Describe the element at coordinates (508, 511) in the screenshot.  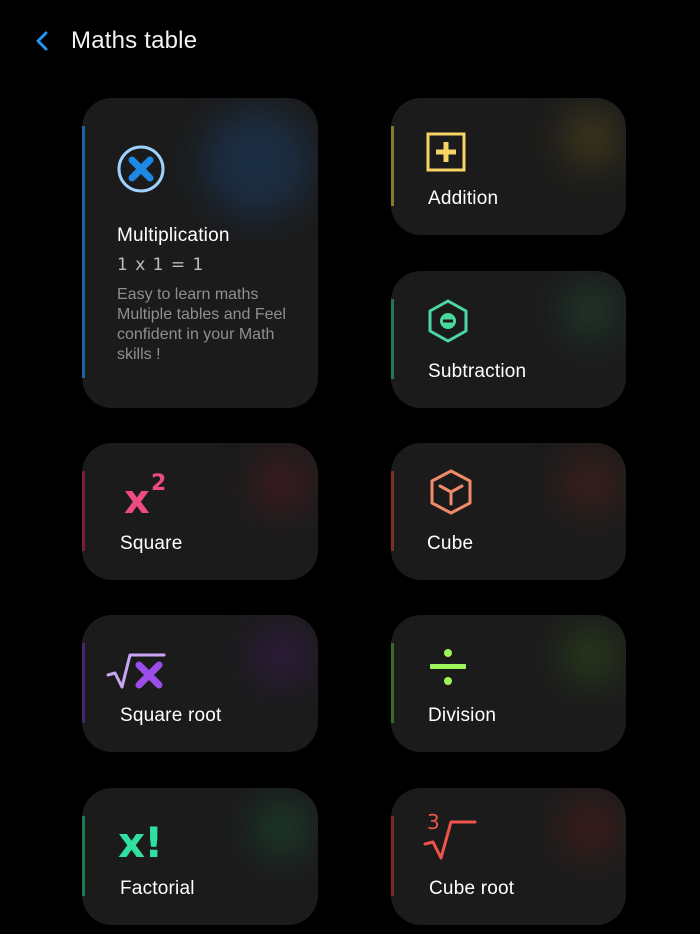
I see `card-cube: Cube` at that location.